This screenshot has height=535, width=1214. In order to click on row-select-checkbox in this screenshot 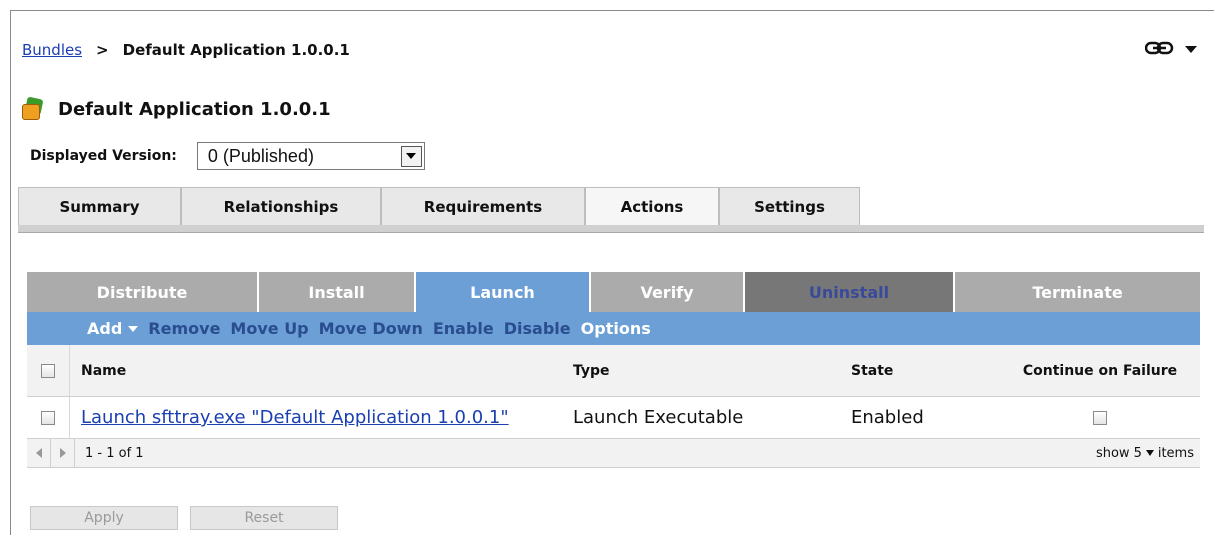, I will do `click(48, 417)`.